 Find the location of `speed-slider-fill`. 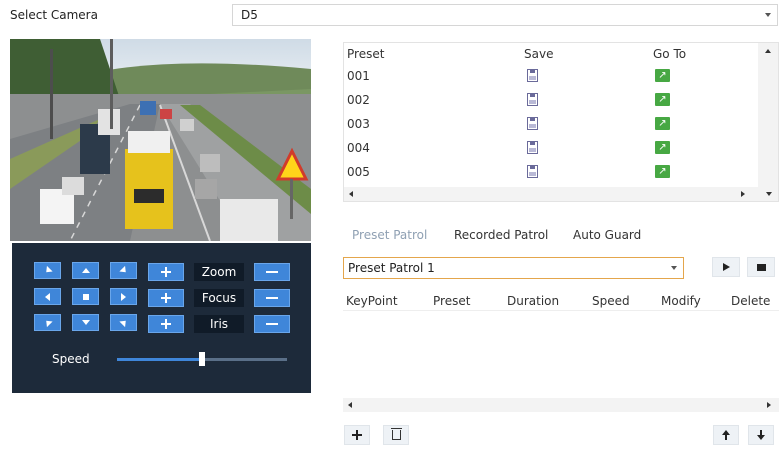

speed-slider-fill is located at coordinates (159, 359).